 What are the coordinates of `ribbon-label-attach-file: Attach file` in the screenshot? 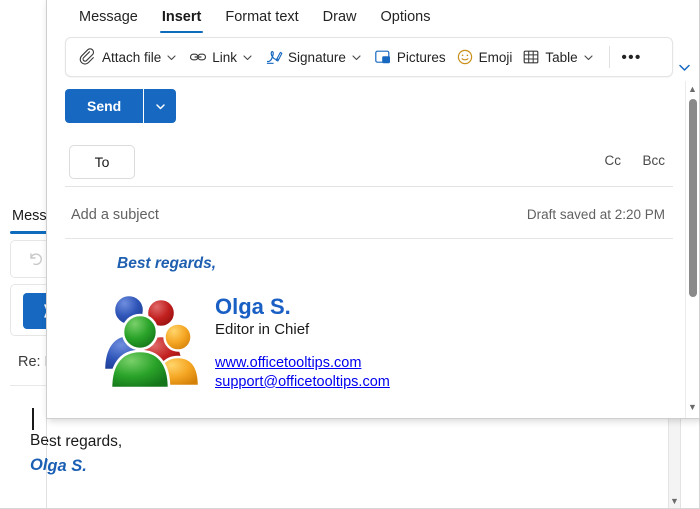 It's located at (132, 57).